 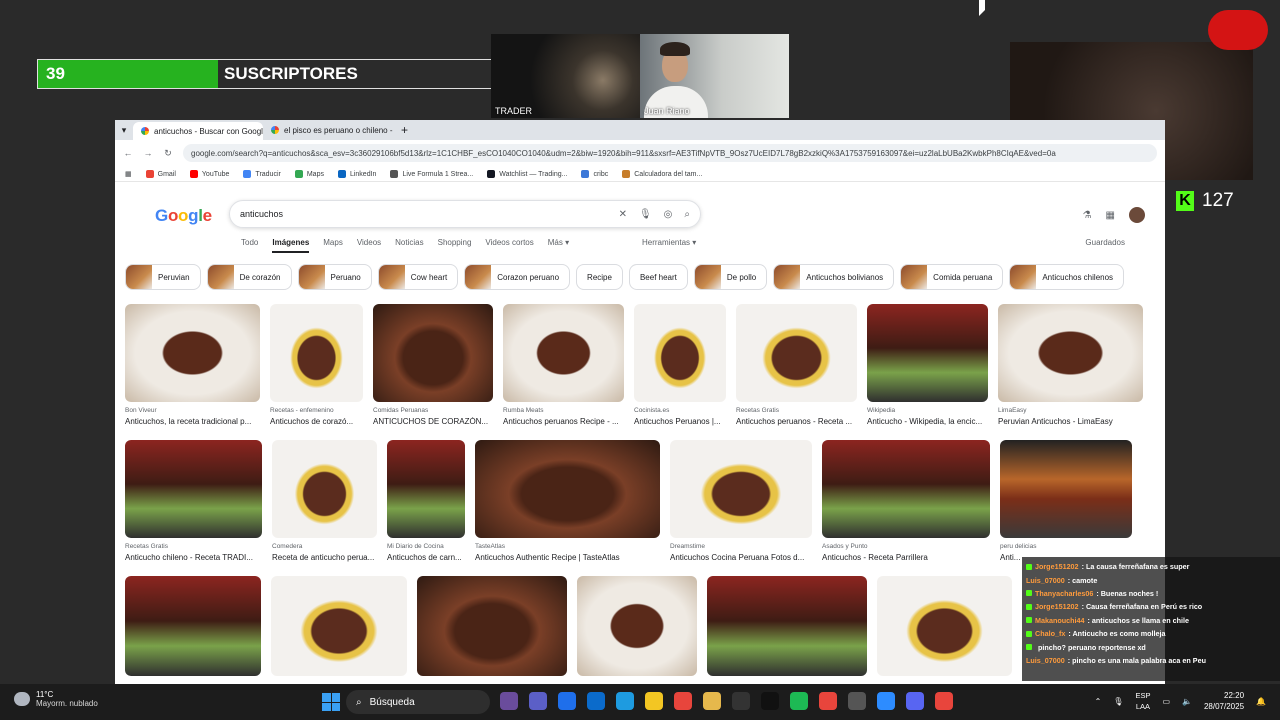 I want to click on tab-todo: Todo, so click(x=249, y=245).